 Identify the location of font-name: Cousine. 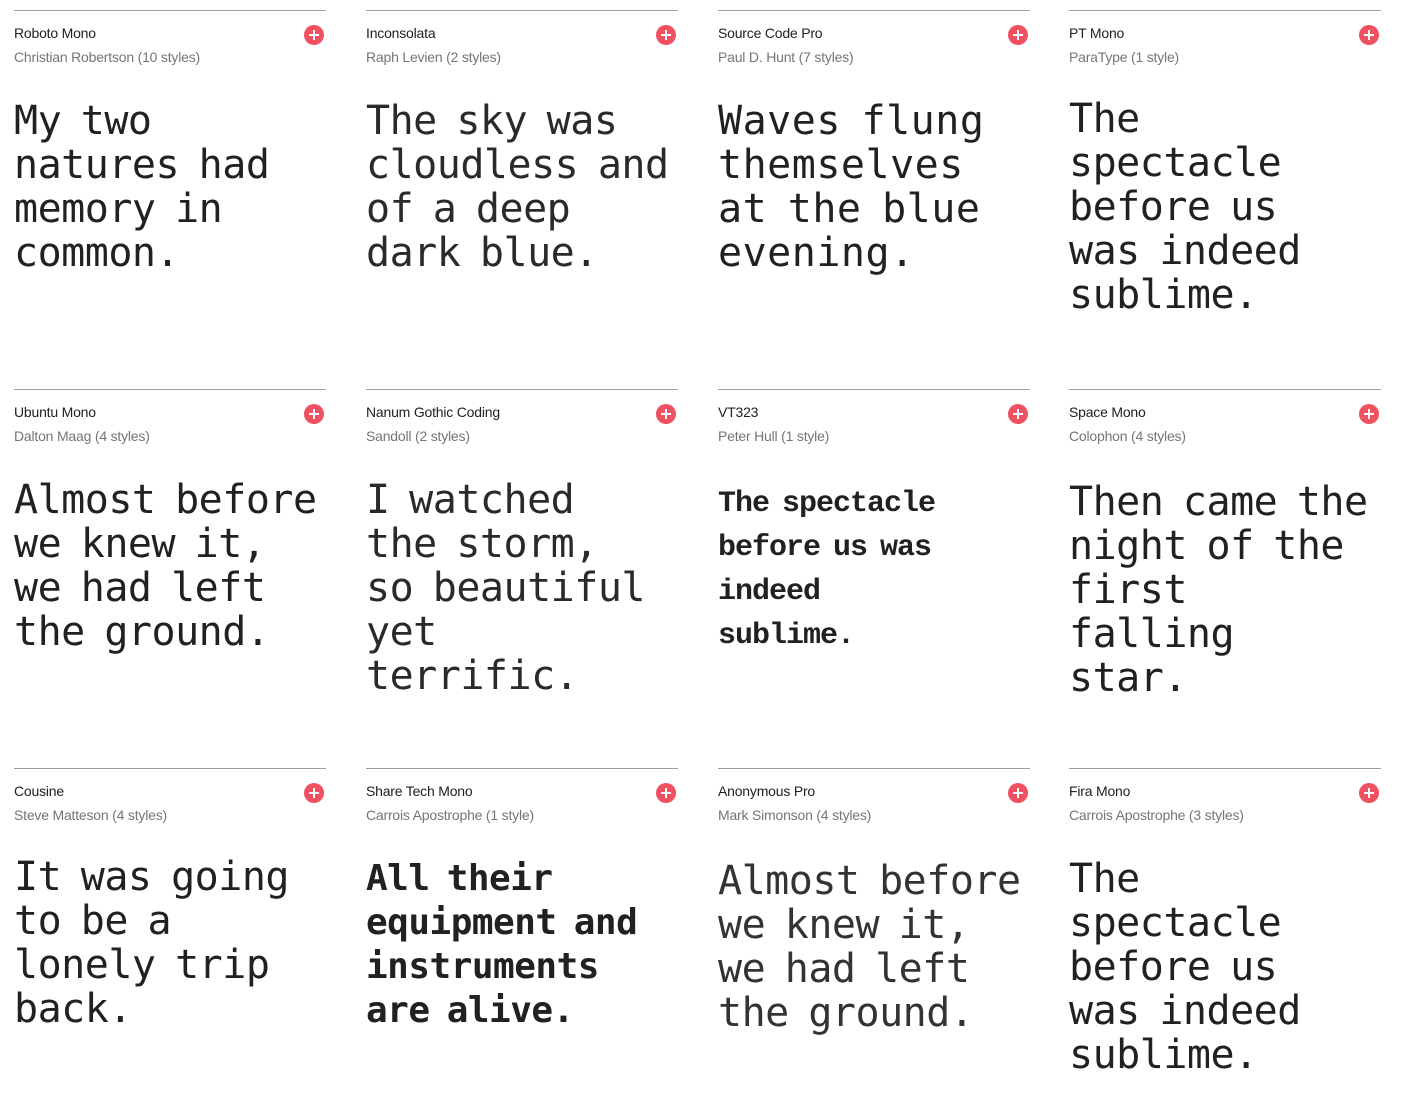
(39, 791).